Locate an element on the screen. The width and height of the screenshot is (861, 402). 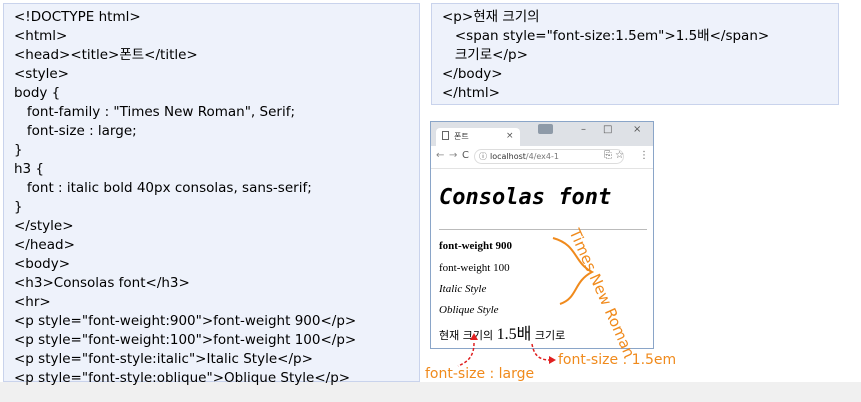
font-size-large-annotation: font-size : large is located at coordinates (480, 374).